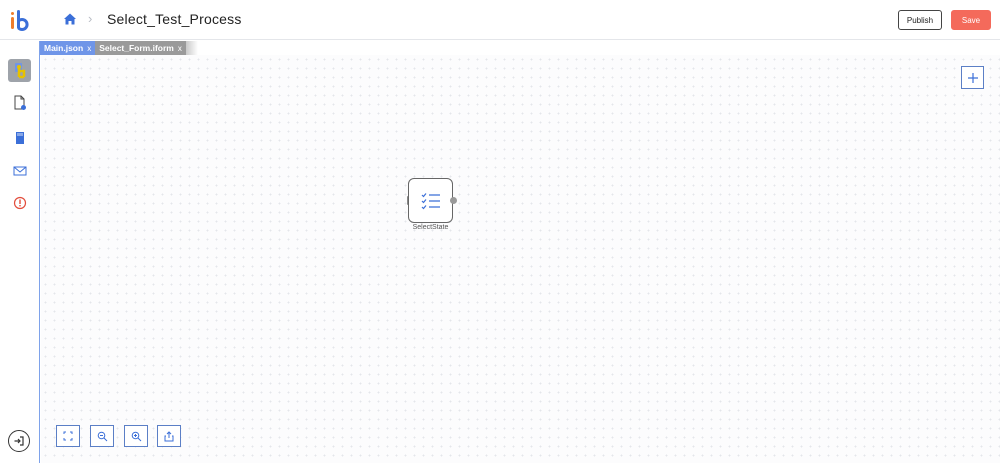  I want to click on sidebar-item-document, so click(19, 102).